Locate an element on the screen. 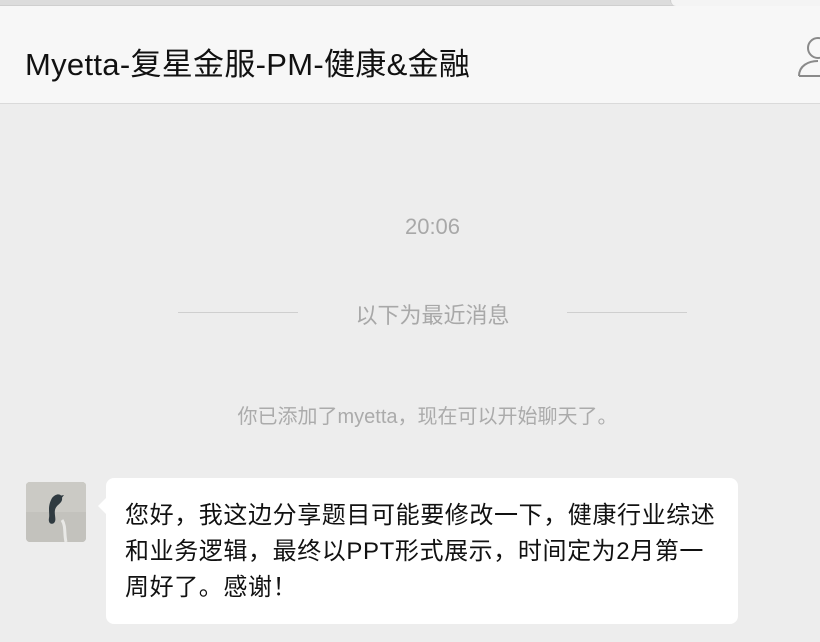  avatar-image is located at coordinates (56, 512).